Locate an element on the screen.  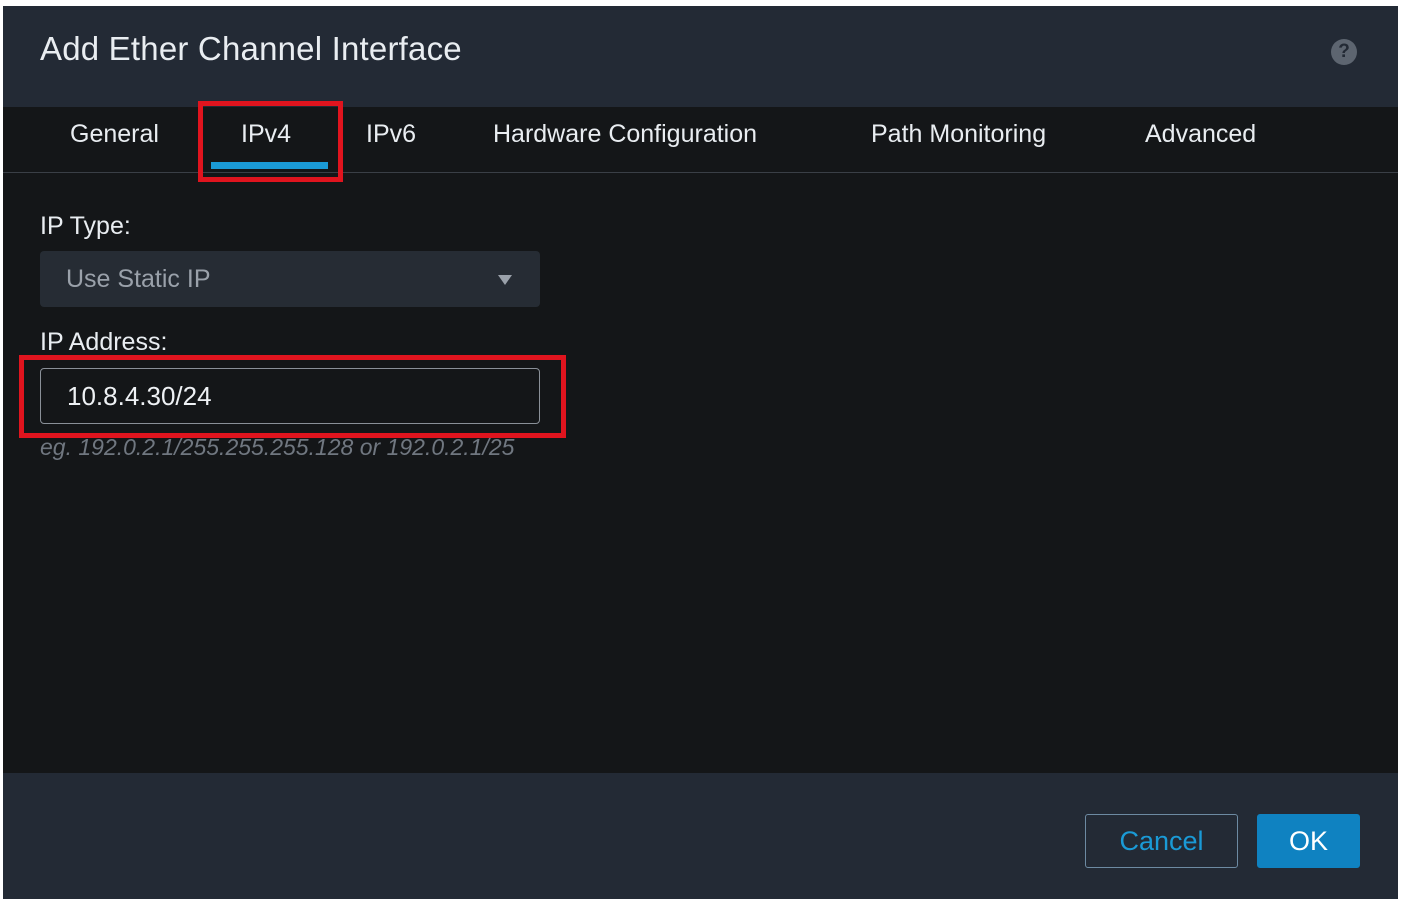
tab-ipv6: IPv6 is located at coordinates (391, 139).